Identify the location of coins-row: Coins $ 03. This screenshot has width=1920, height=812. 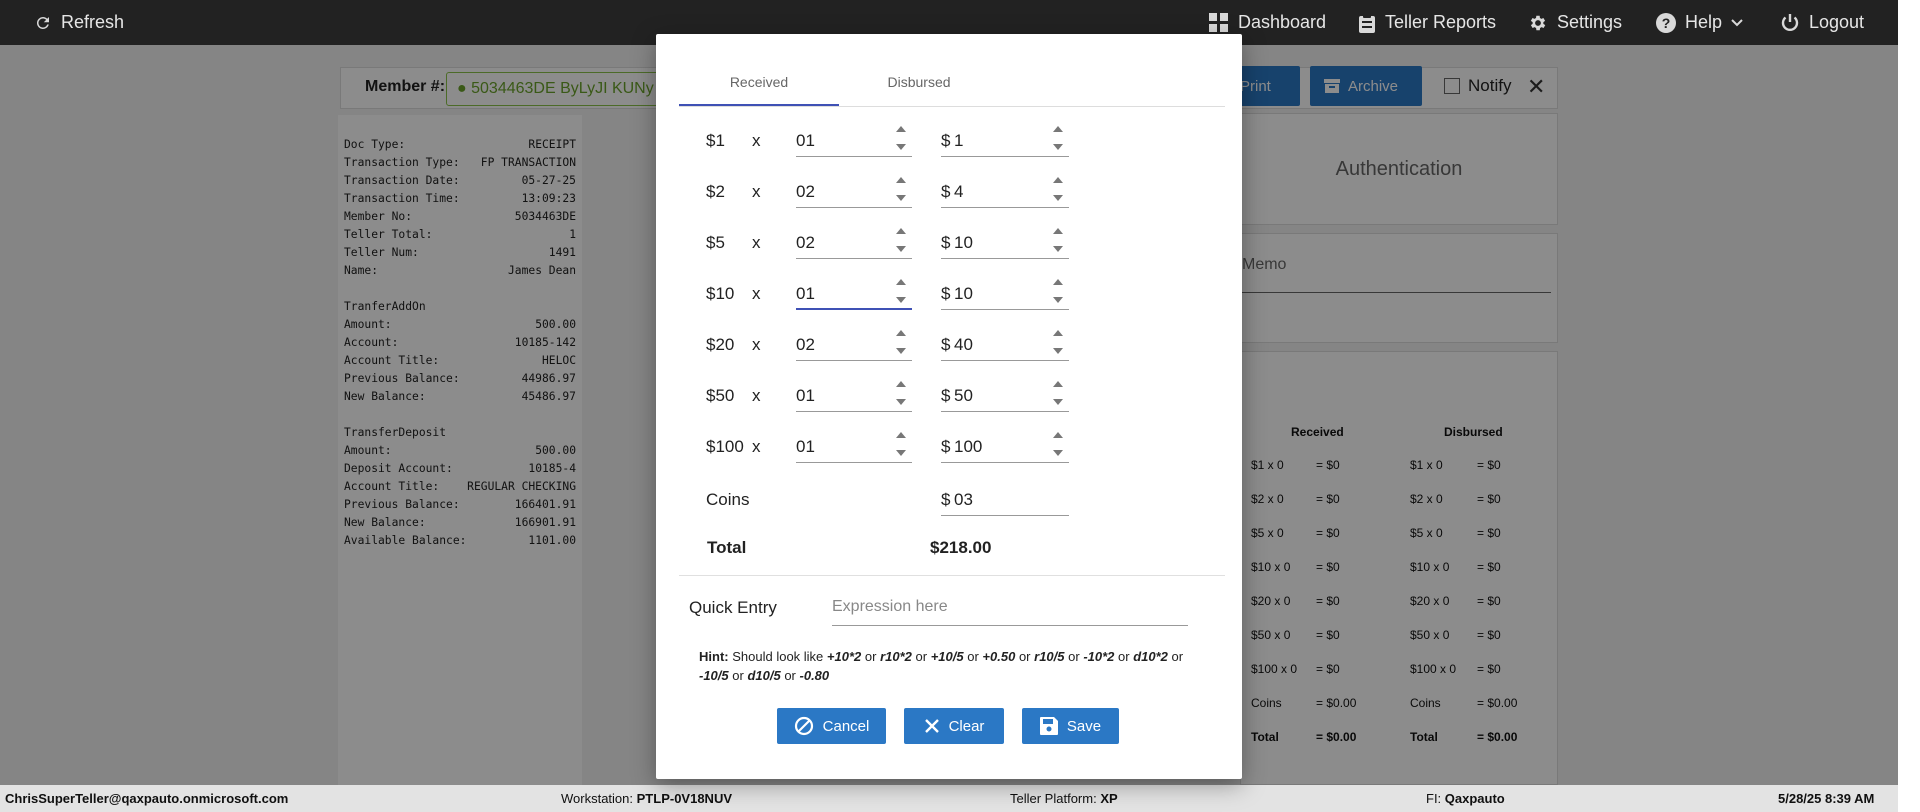
(966, 500).